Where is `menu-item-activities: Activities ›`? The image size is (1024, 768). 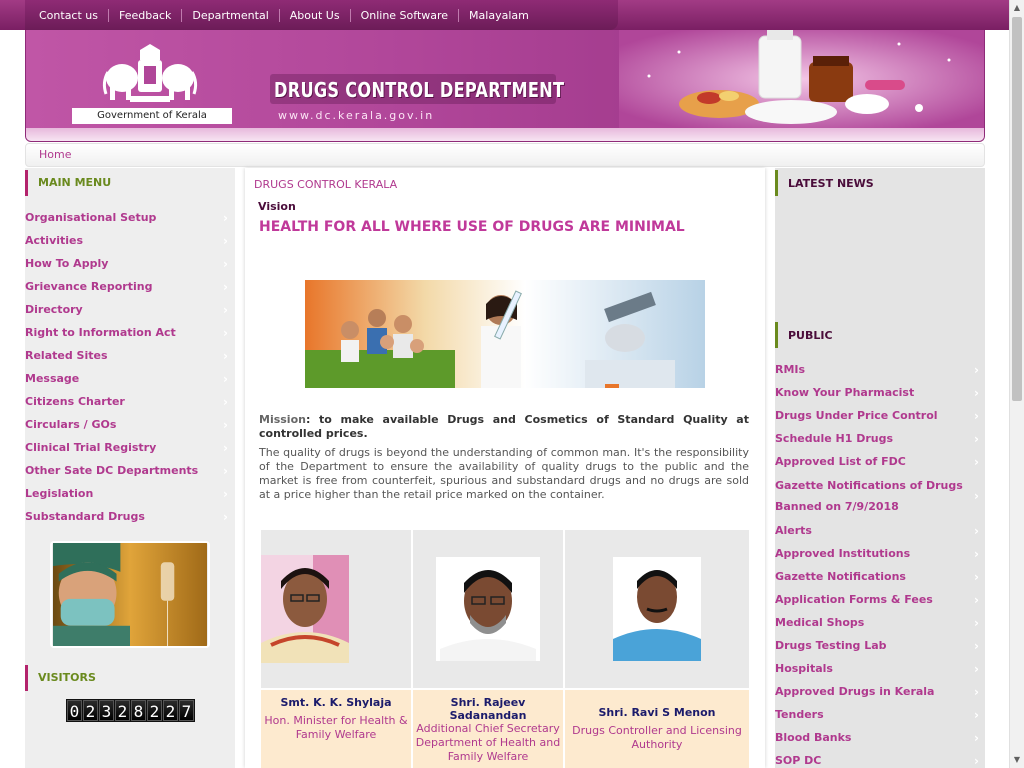 menu-item-activities: Activities › is located at coordinates (130, 240).